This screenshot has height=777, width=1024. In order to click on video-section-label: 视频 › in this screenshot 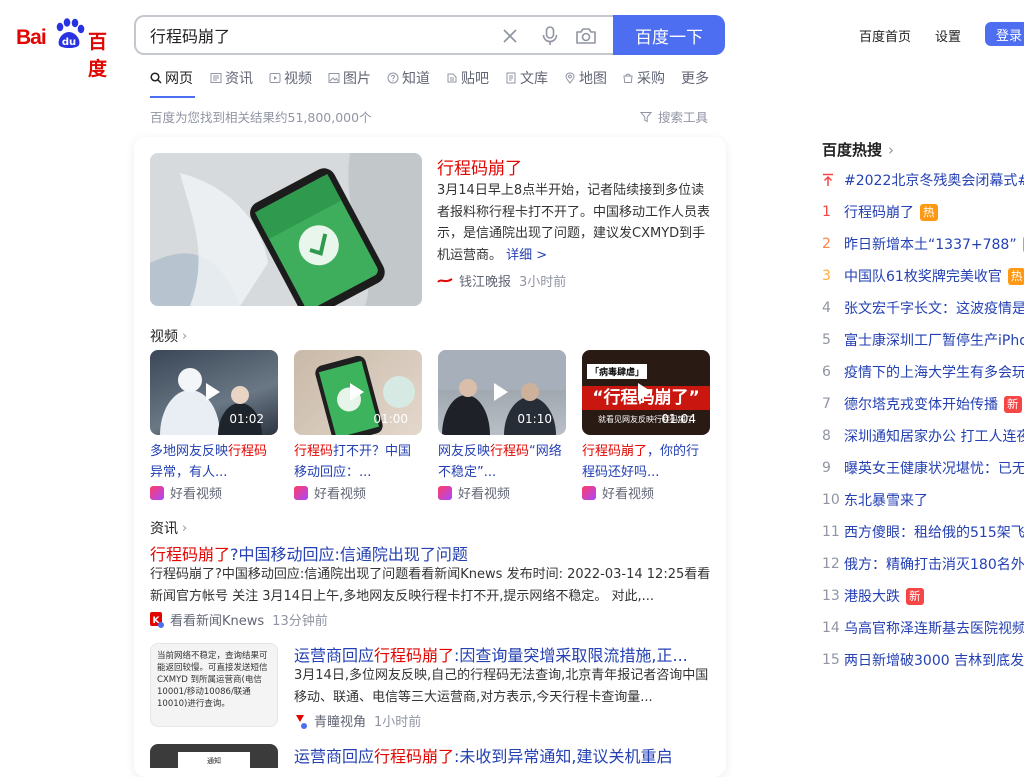, I will do `click(168, 336)`.